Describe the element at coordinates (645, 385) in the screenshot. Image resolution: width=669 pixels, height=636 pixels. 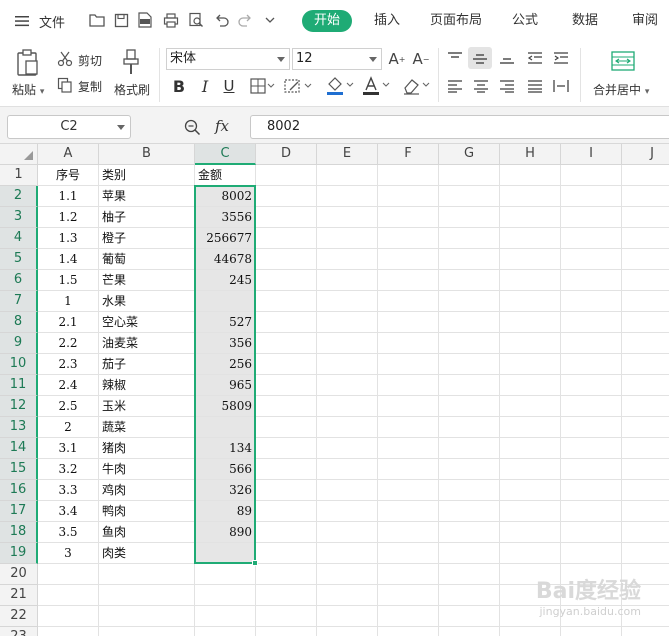
I see `cell-j11` at that location.